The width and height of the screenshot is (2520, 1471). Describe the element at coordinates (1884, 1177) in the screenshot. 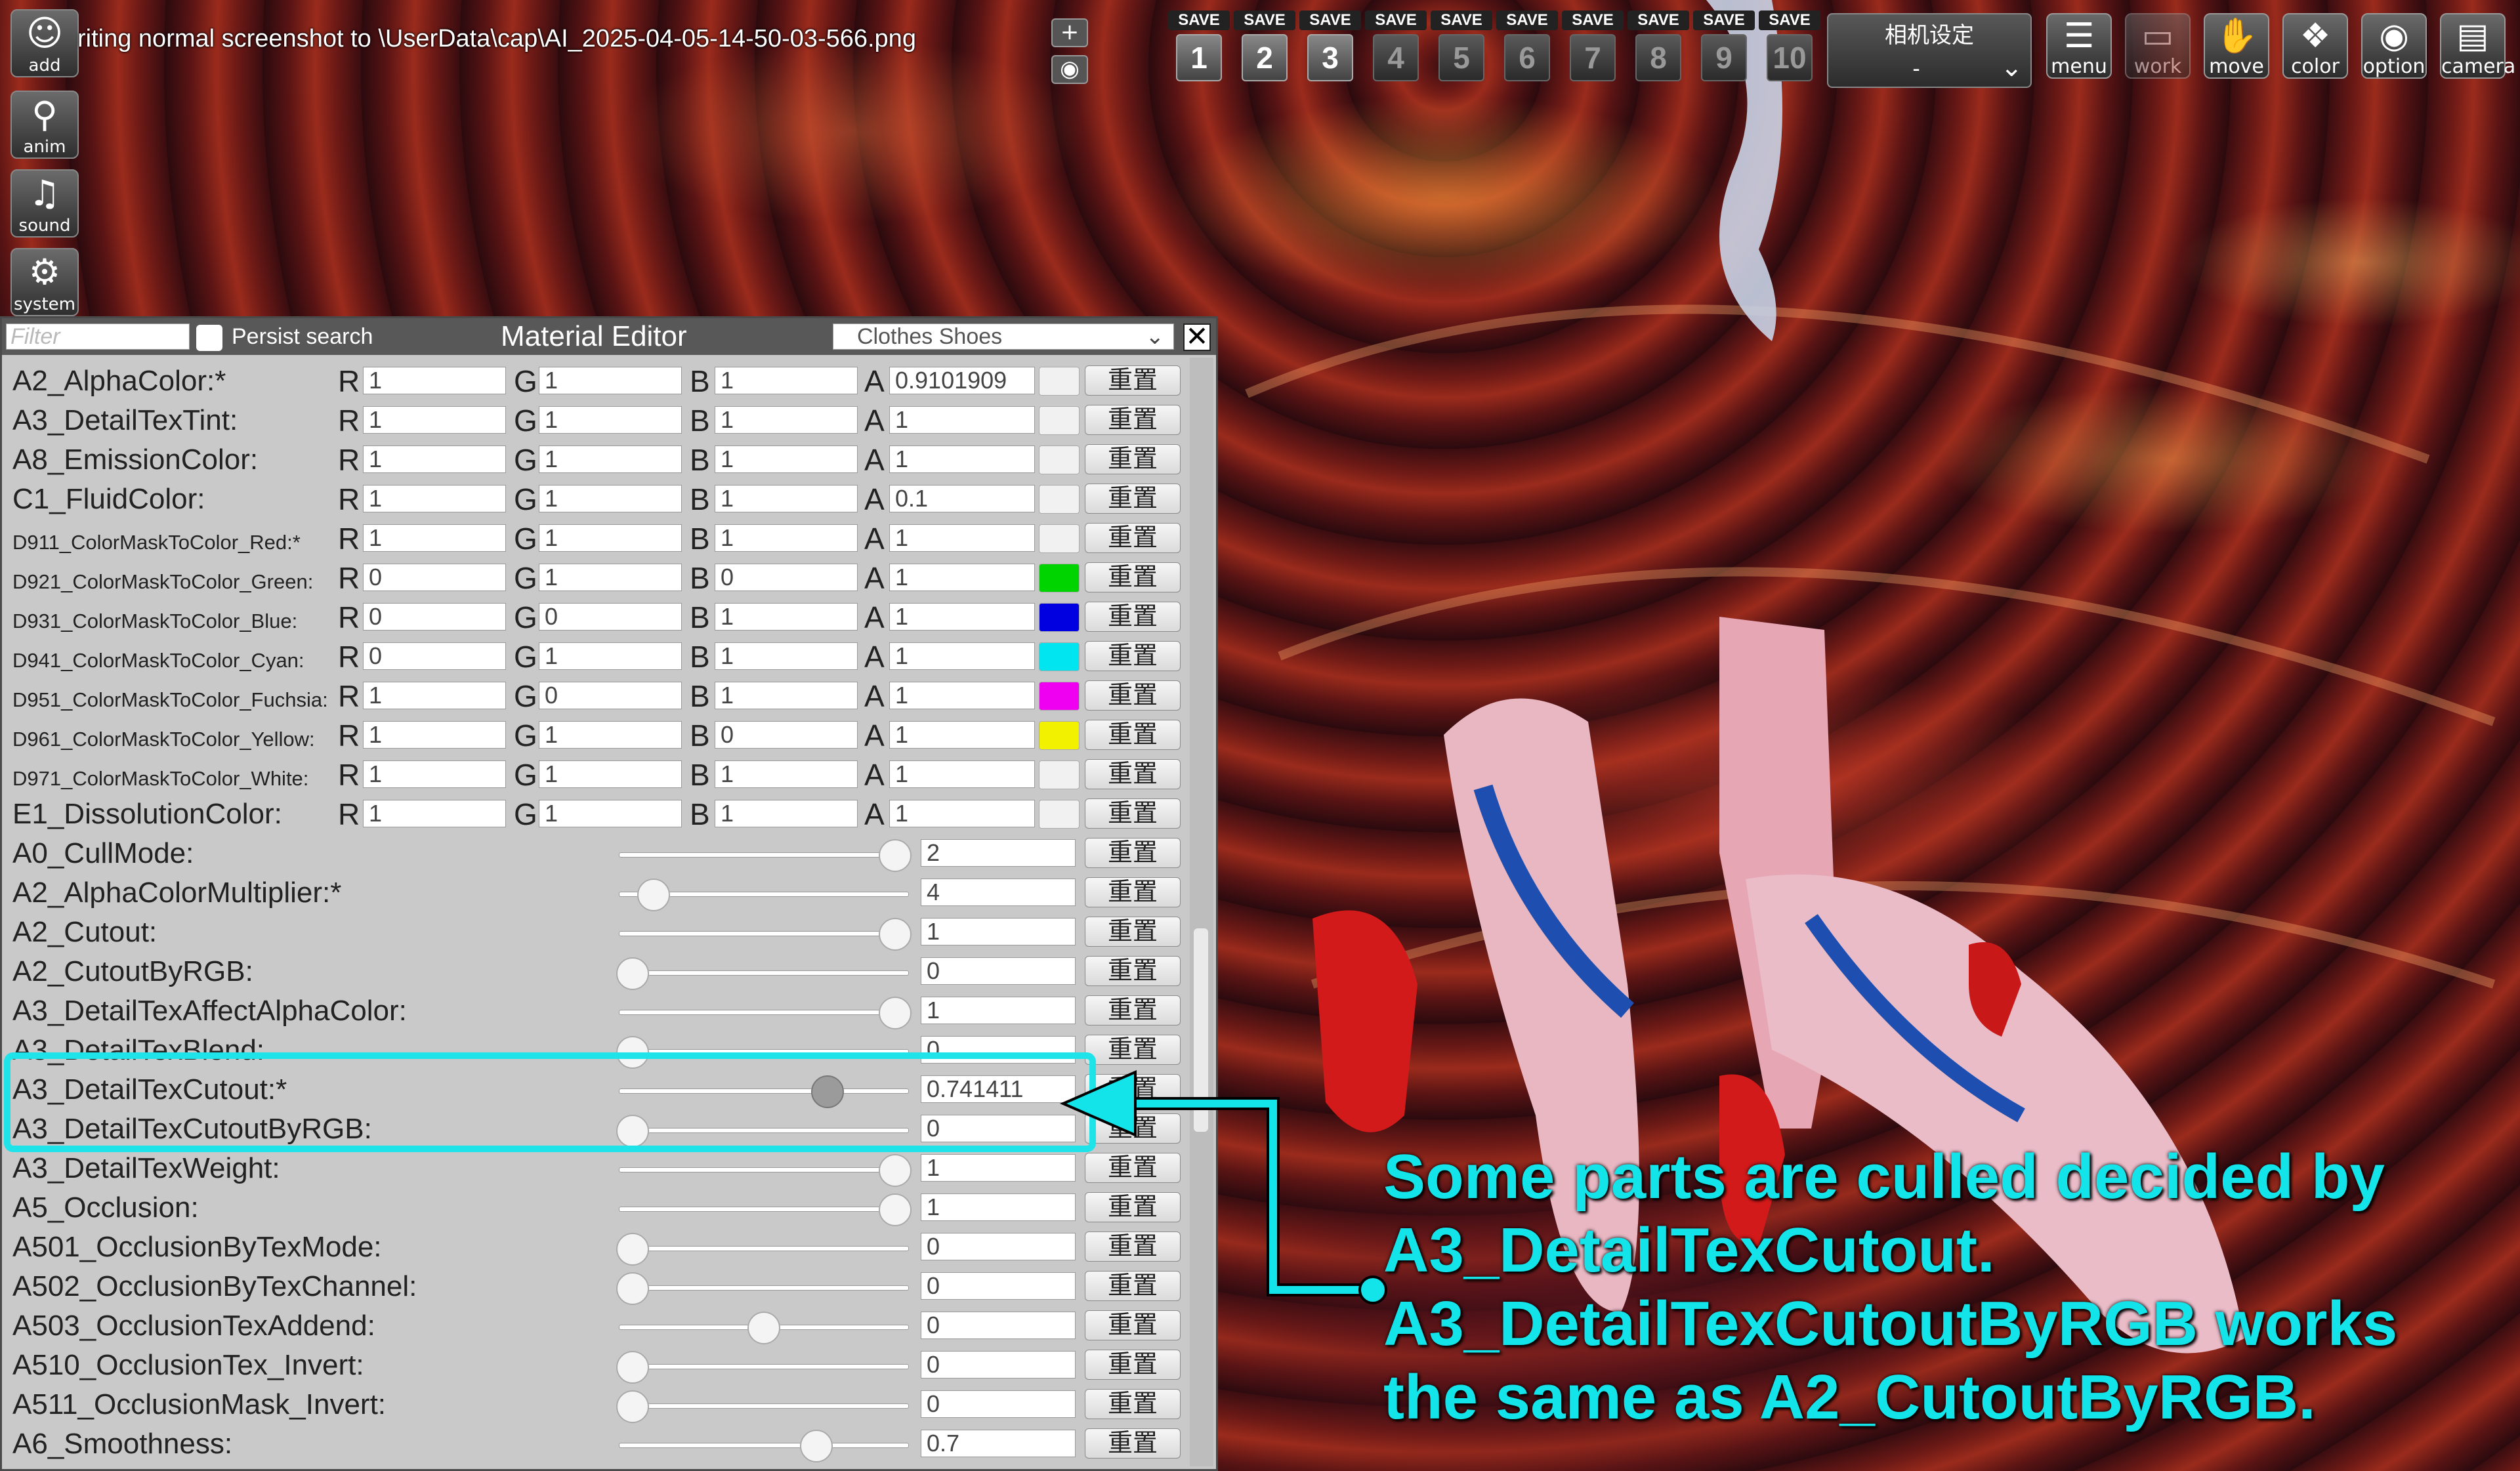

I see `annotation-line-1: Some parts are culled decided by` at that location.